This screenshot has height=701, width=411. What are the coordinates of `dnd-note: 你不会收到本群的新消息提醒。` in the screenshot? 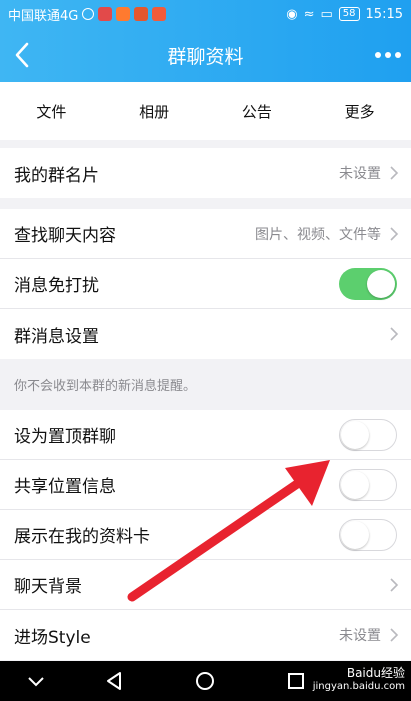 It's located at (205, 384).